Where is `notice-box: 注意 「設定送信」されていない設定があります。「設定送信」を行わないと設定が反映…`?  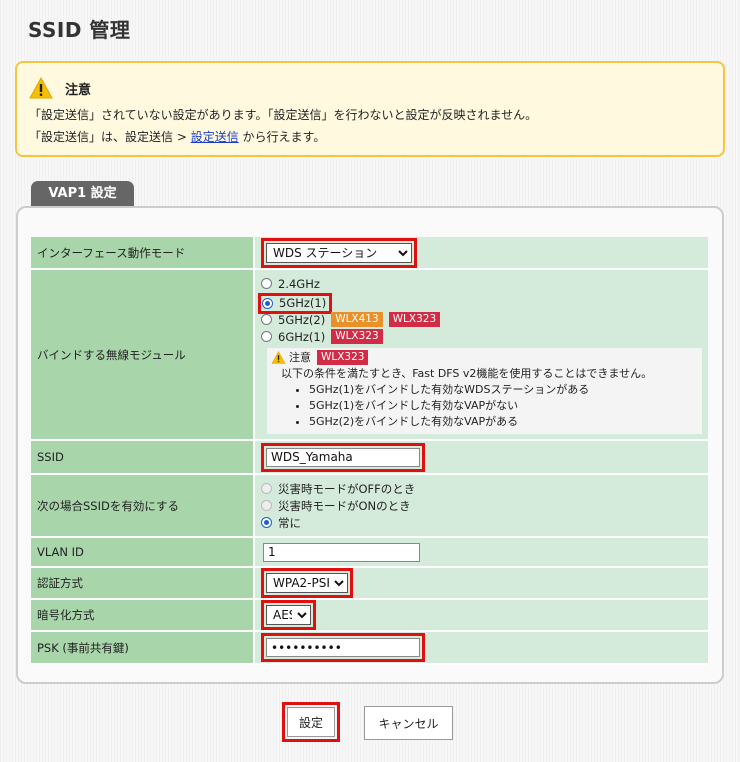 notice-box: 注意 「設定送信」されていない設定があります。「設定送信」を行わないと設定が反映… is located at coordinates (370, 109).